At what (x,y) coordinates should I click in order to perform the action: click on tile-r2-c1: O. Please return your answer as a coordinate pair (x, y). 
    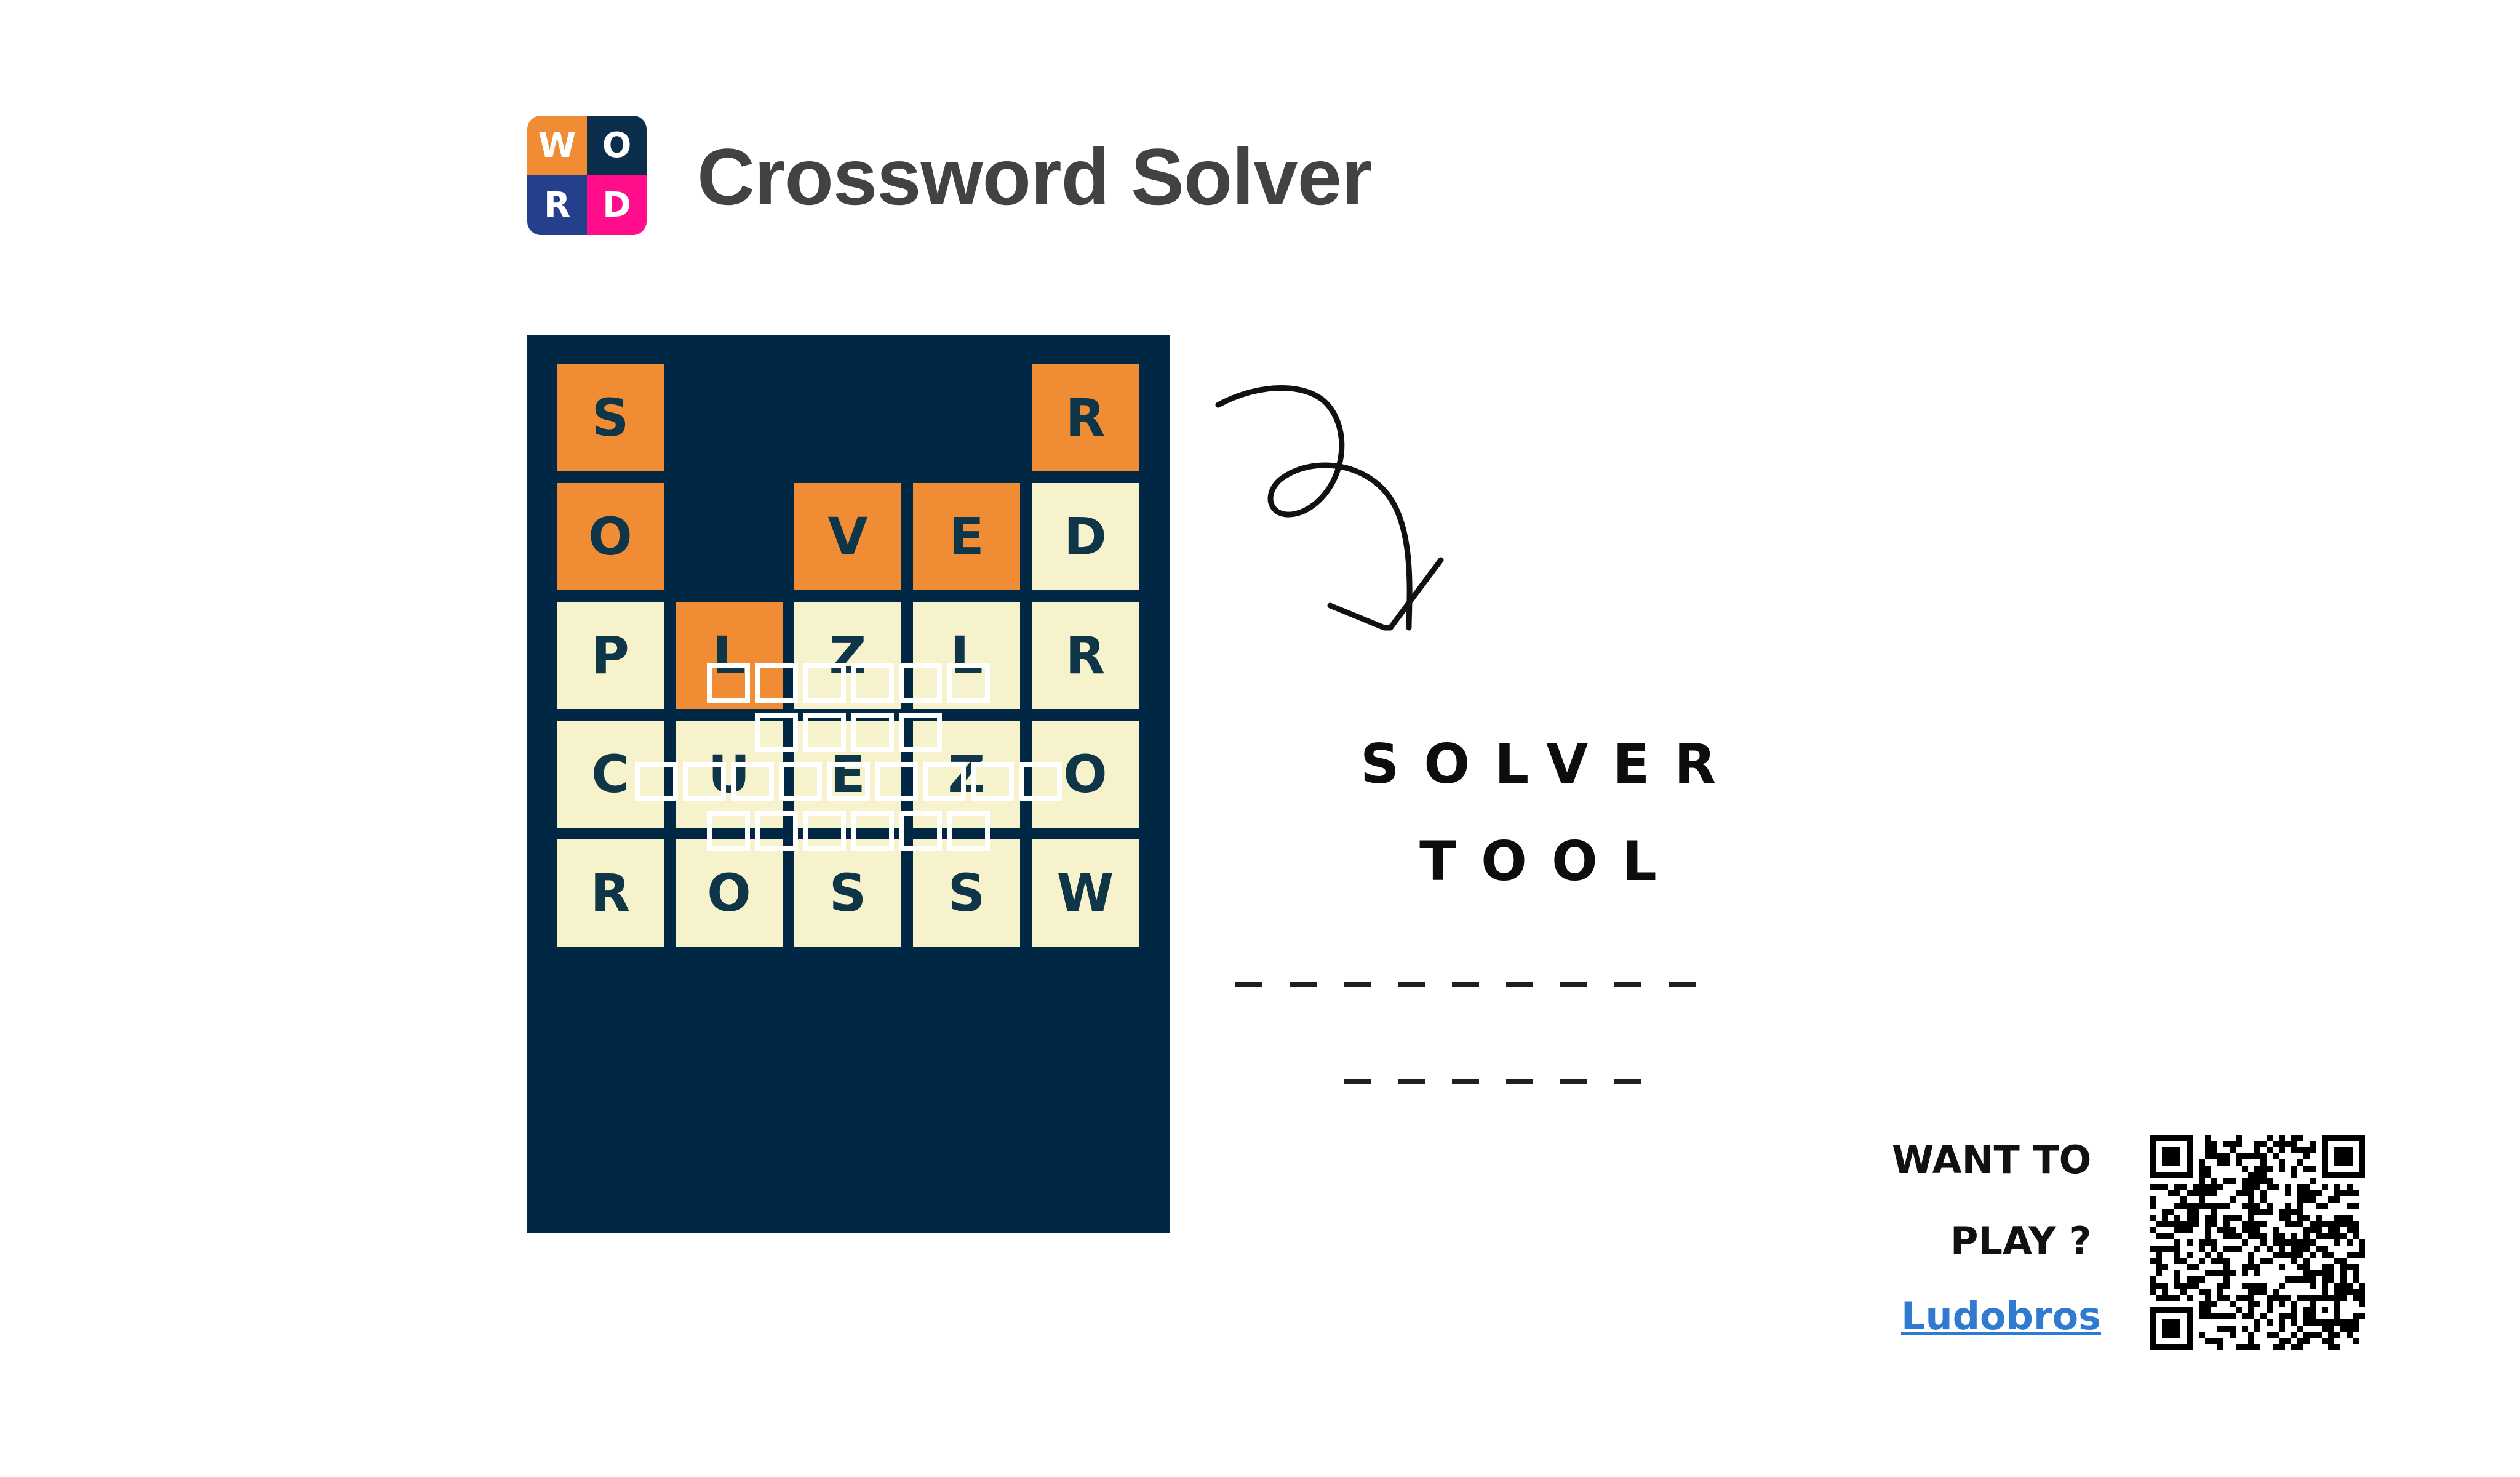
    Looking at the image, I should click on (610, 536).